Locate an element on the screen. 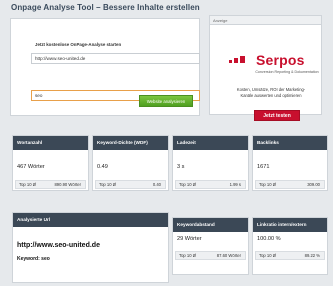 The height and width of the screenshot is (286, 333). top10-value: 890.90 Wörter is located at coordinates (67, 184).